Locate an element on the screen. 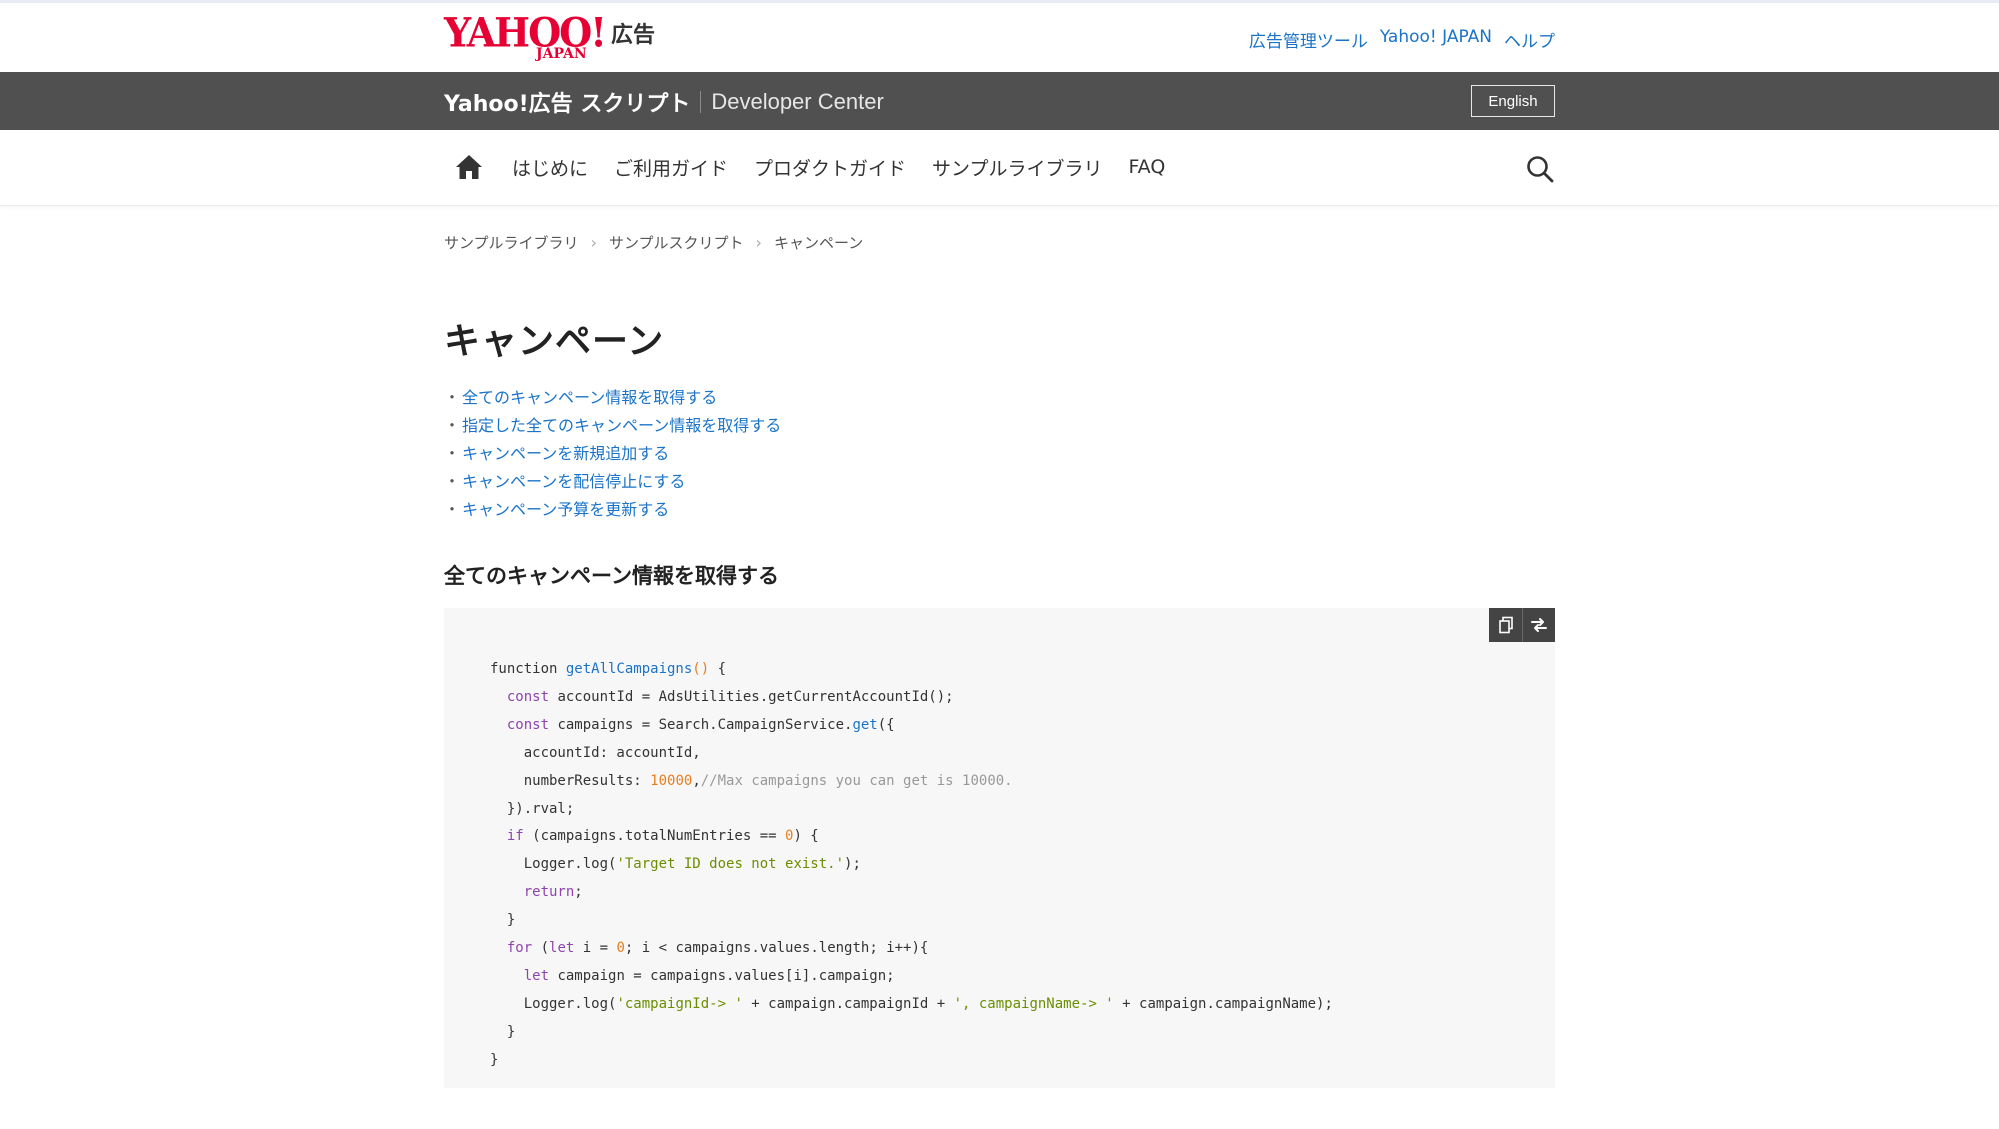 The height and width of the screenshot is (1129, 1999). breadcrumb: サンプルライブラリ › サンプルスクリプト › キャンペーン is located at coordinates (653, 242).